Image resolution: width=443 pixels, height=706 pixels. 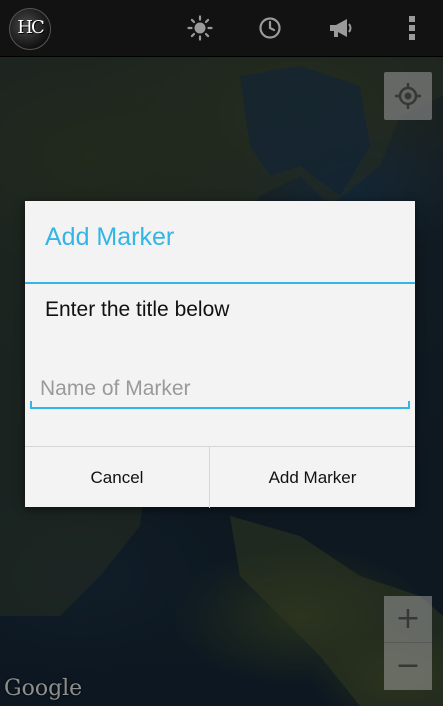 I want to click on dialog-title: Add Marker, so click(x=110, y=237).